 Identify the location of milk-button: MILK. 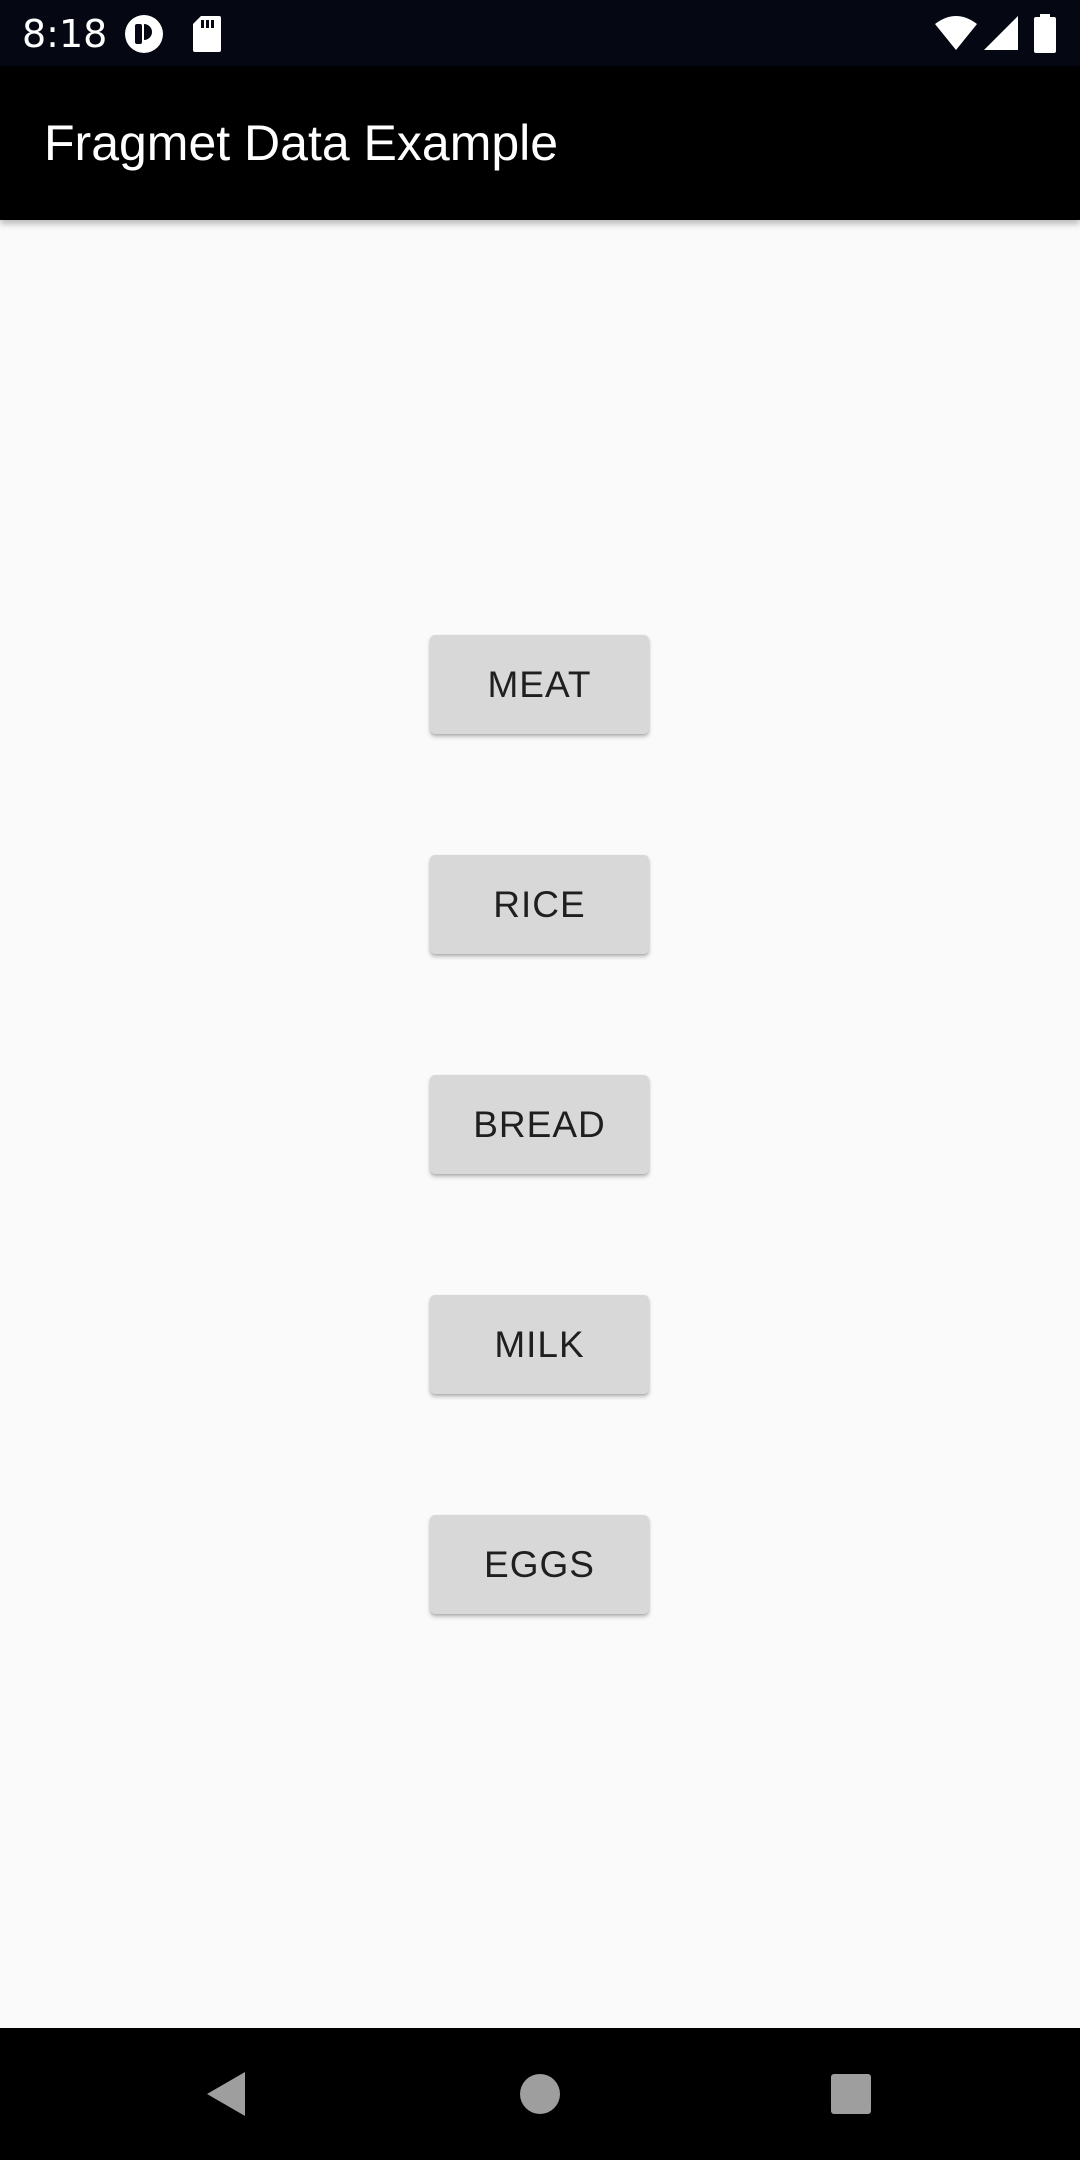
(539, 1344).